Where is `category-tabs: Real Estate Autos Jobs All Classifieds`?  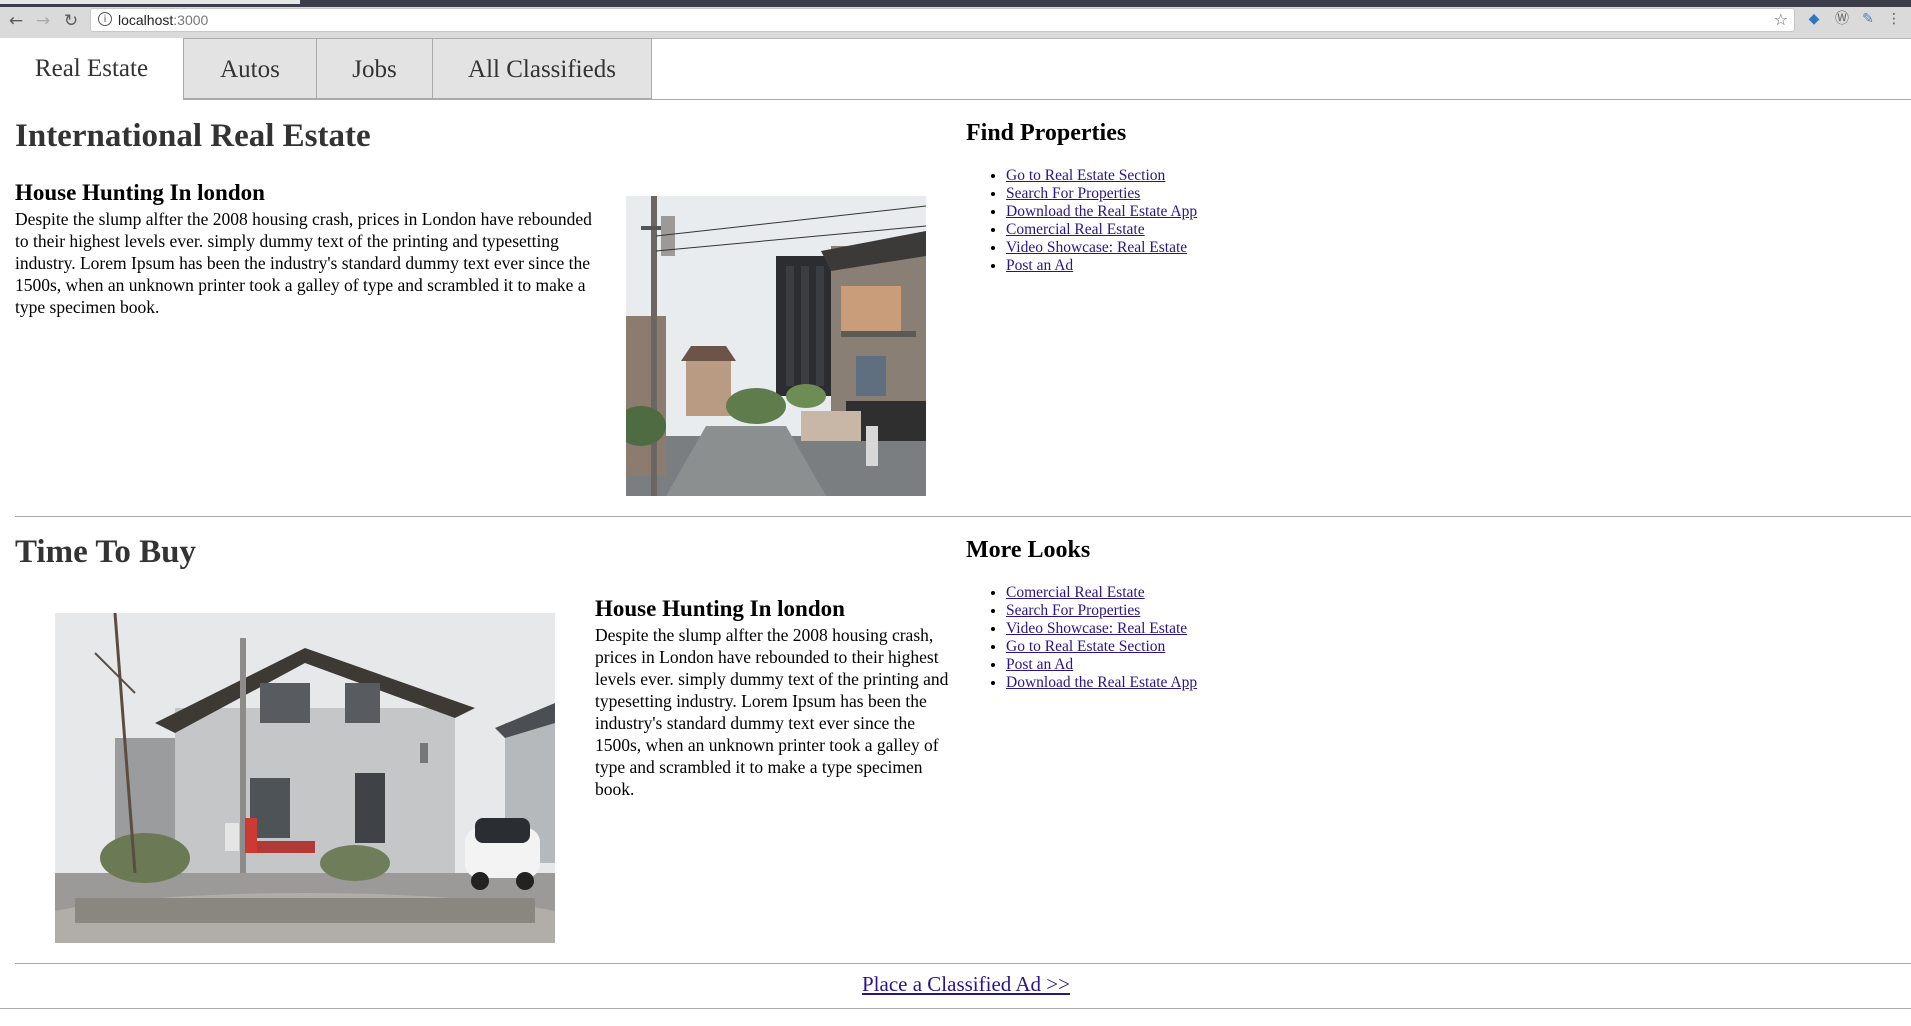 category-tabs: Real Estate Autos Jobs All Classifieds is located at coordinates (955, 69).